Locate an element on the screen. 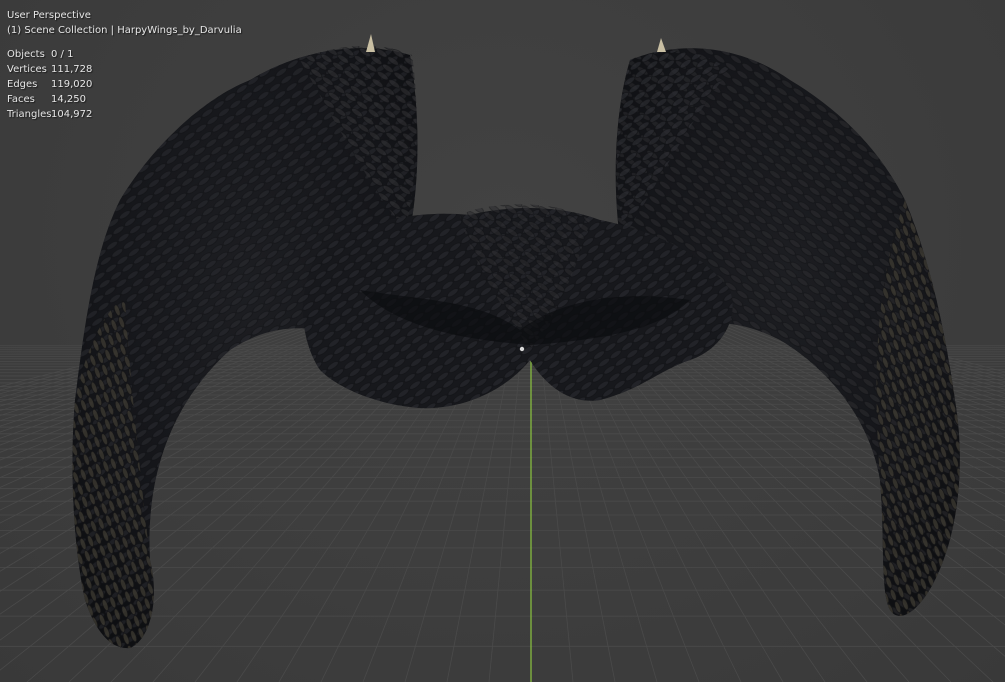 The image size is (1005, 682). left-horn is located at coordinates (370, 43).